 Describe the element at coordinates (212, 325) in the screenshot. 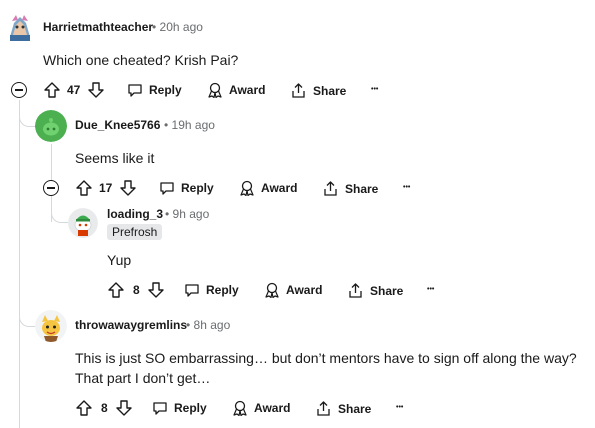

I see `time-text: 8h ago` at that location.